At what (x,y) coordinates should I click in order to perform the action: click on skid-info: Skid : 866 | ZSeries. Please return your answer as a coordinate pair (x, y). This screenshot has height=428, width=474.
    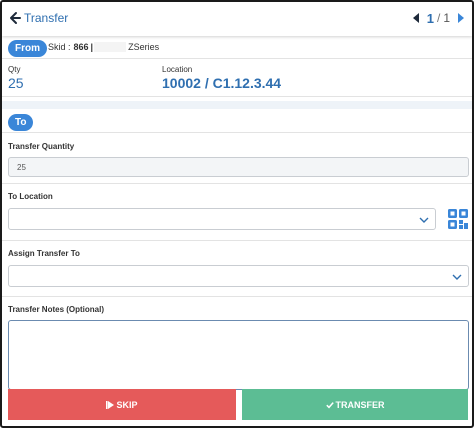
    Looking at the image, I should click on (103, 47).